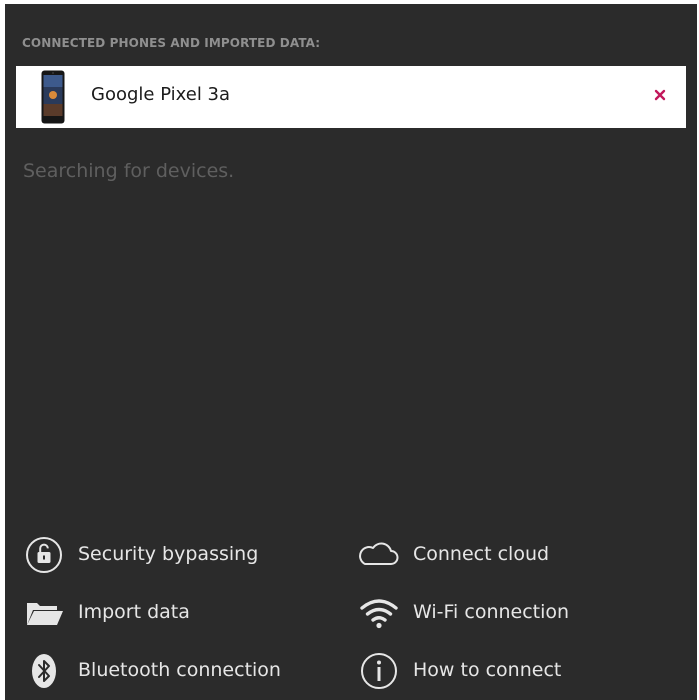  Describe the element at coordinates (45, 614) in the screenshot. I see `folder-icon` at that location.